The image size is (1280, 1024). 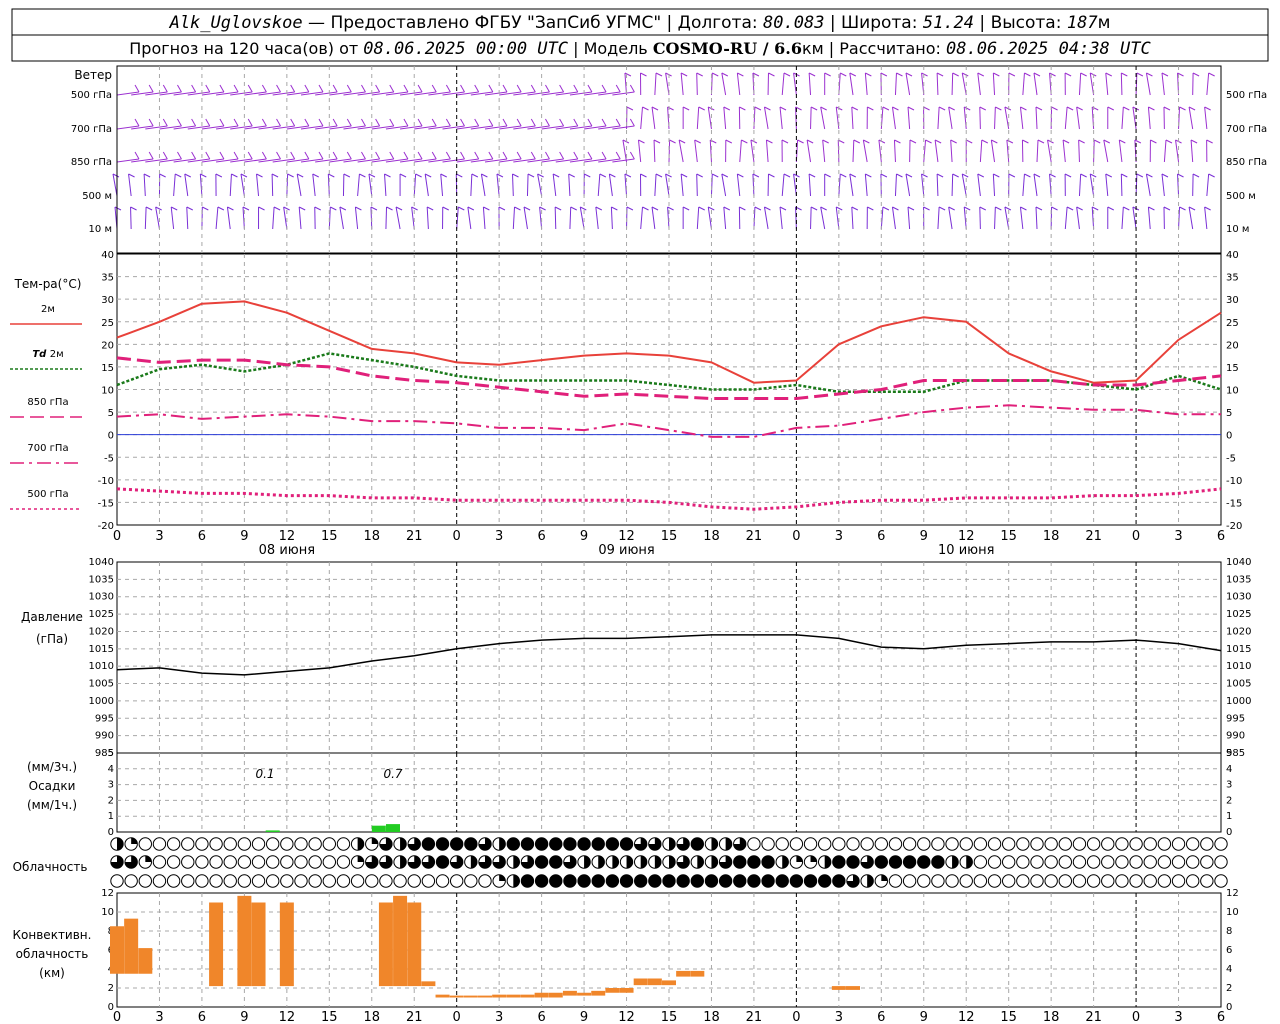 What do you see at coordinates (106, 526) in the screenshot?
I see `temp-tick-left: -20` at bounding box center [106, 526].